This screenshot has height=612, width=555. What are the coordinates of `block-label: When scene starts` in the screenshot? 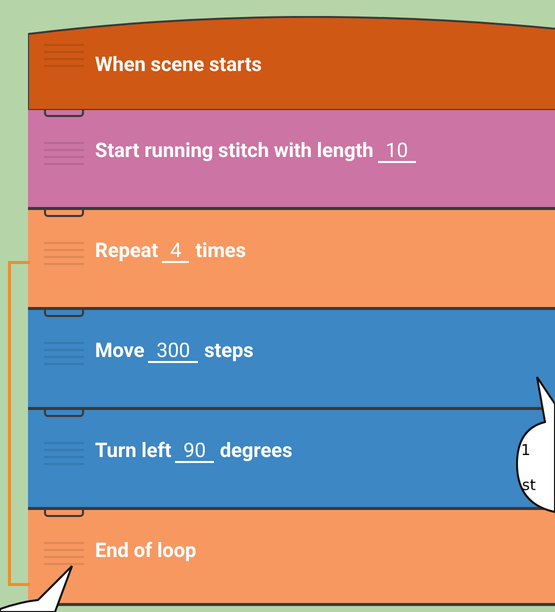 It's located at (178, 64).